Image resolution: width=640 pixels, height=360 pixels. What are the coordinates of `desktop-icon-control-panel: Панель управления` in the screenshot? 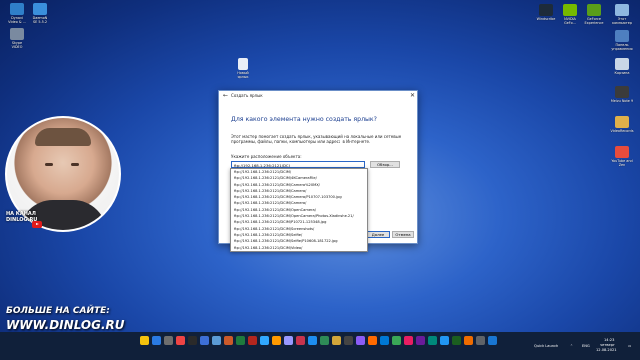 It's located at (622, 40).